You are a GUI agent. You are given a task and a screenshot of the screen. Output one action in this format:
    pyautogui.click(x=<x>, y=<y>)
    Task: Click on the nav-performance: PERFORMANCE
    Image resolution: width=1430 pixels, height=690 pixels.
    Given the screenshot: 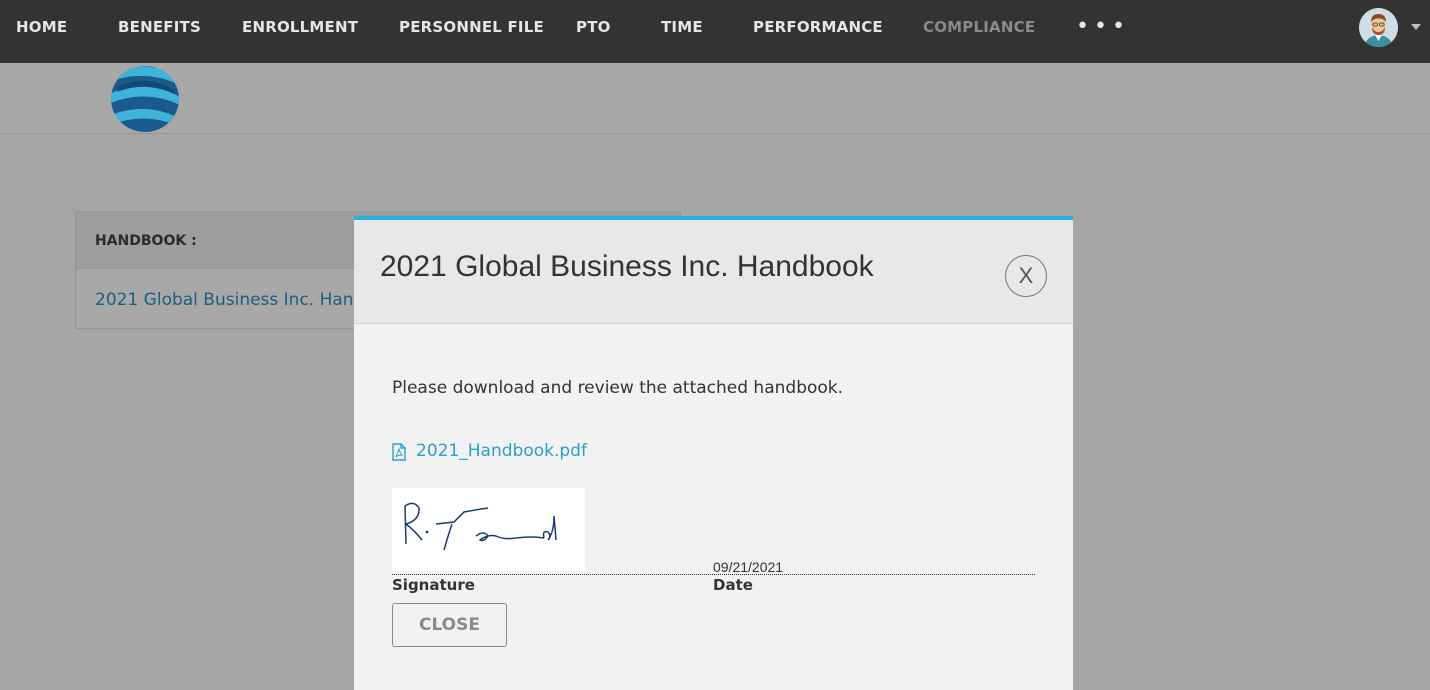 What is the action you would take?
    pyautogui.click(x=818, y=27)
    